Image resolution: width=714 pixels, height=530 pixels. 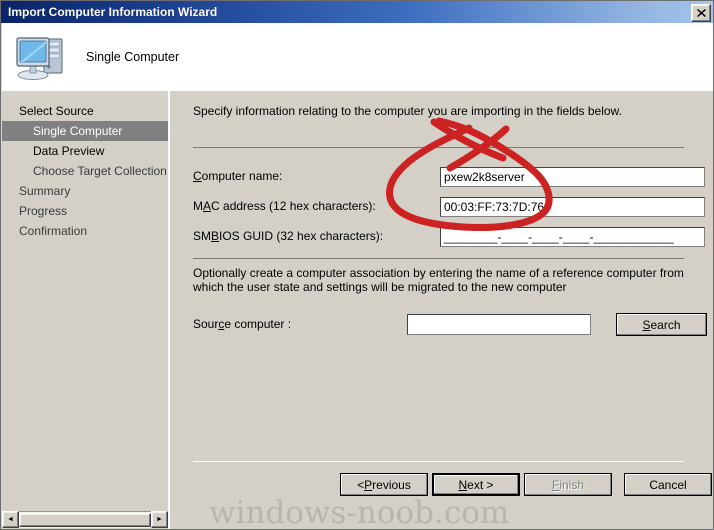 I want to click on close-icon, so click(x=701, y=13).